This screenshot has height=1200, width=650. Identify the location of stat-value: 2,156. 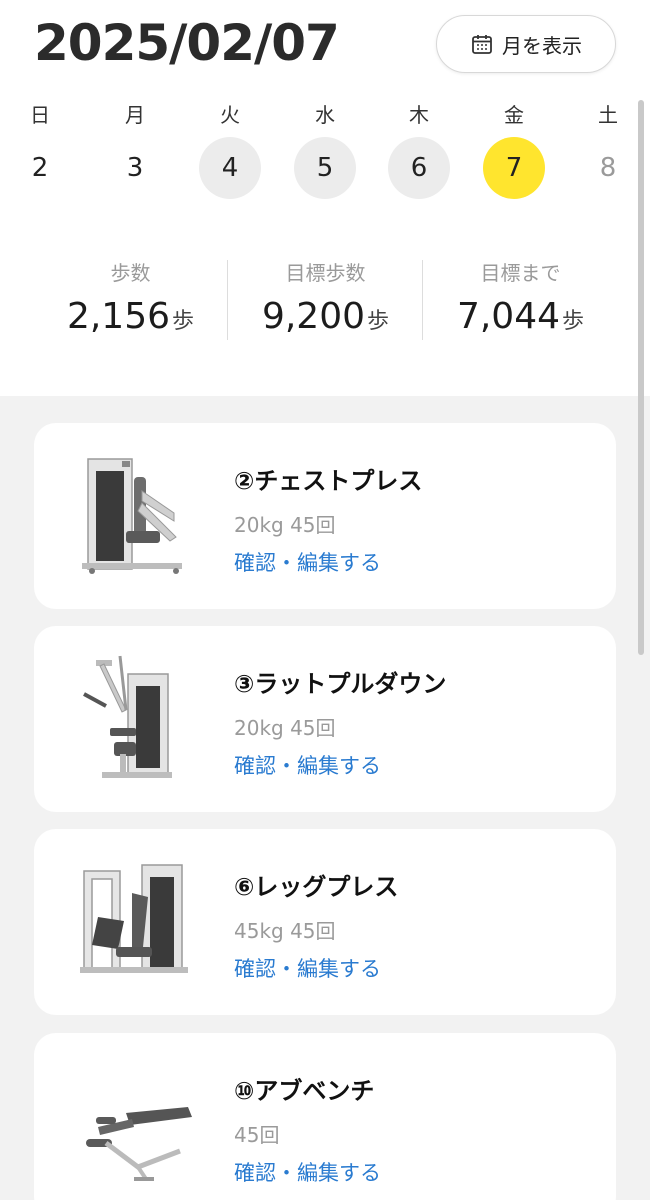
(118, 316).